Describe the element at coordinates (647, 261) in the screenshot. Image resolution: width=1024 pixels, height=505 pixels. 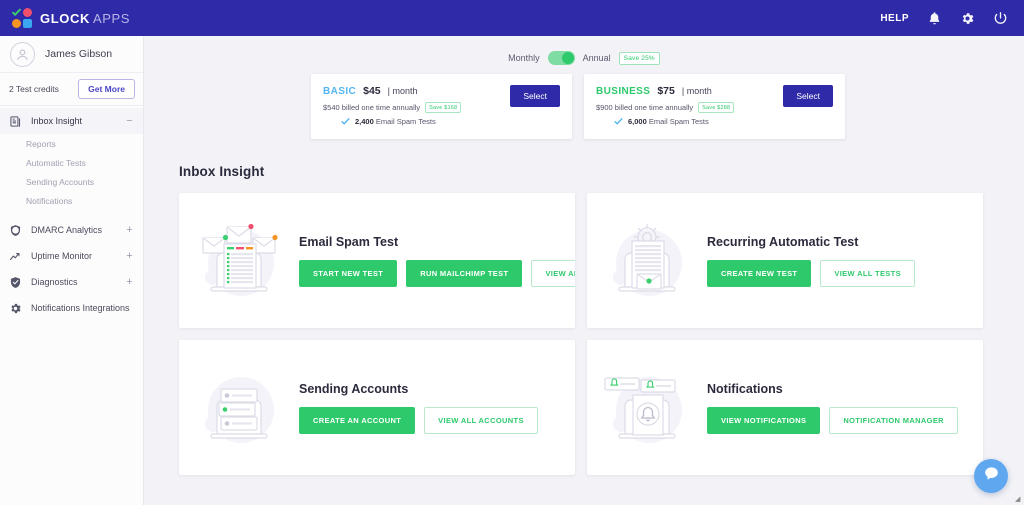
I see `laptop-gear-icon` at that location.